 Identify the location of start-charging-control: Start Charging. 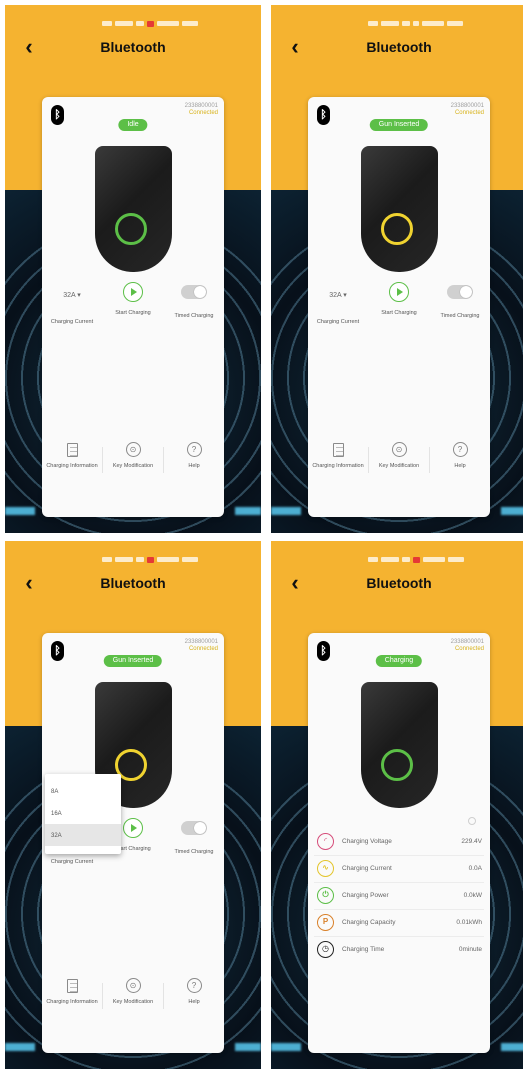
(133, 299).